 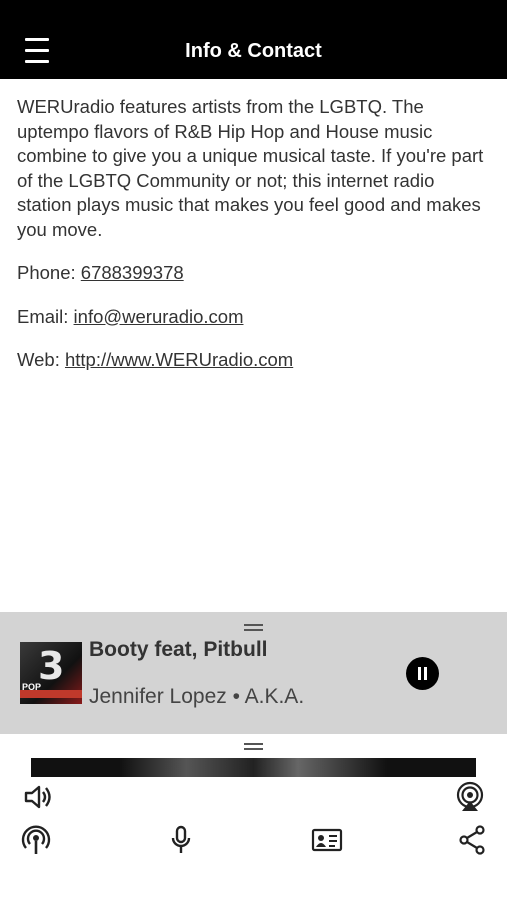 I want to click on top-bar: Info & Contact, so click(x=253, y=39).